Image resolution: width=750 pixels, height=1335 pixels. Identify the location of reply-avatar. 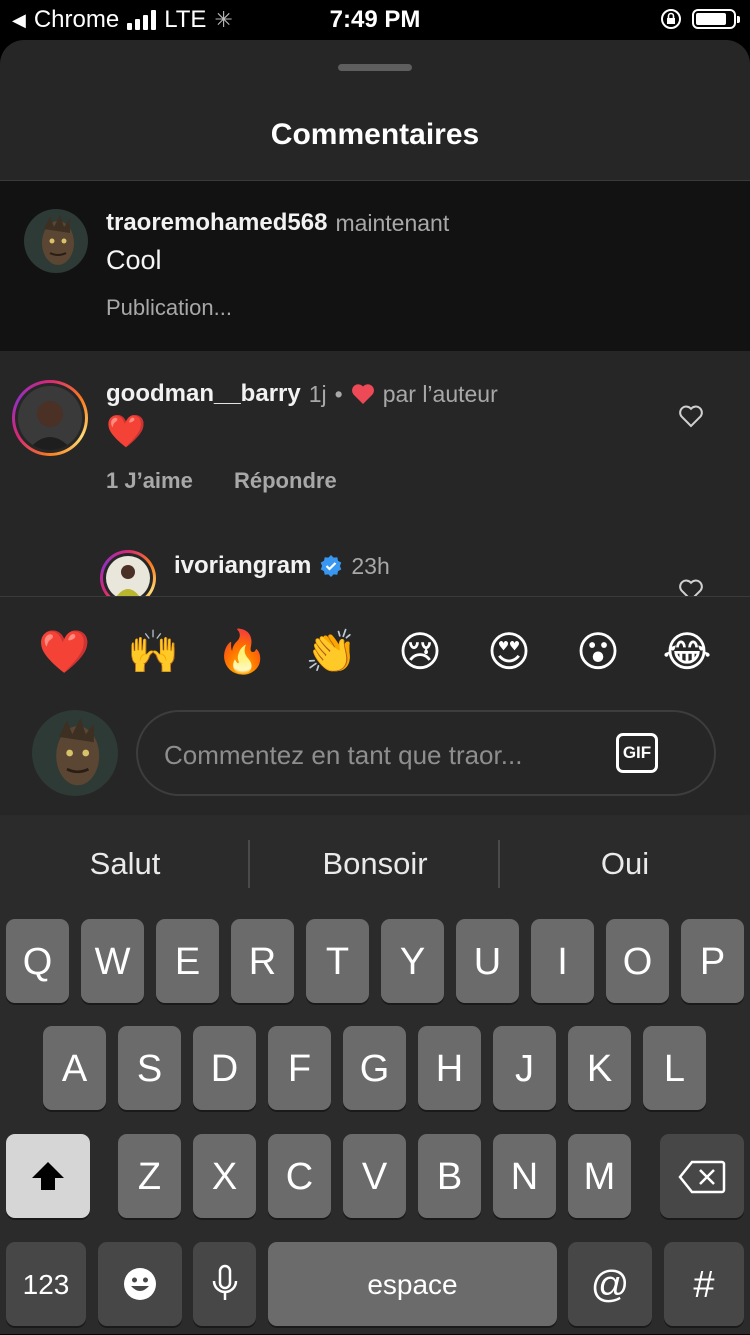
(128, 578).